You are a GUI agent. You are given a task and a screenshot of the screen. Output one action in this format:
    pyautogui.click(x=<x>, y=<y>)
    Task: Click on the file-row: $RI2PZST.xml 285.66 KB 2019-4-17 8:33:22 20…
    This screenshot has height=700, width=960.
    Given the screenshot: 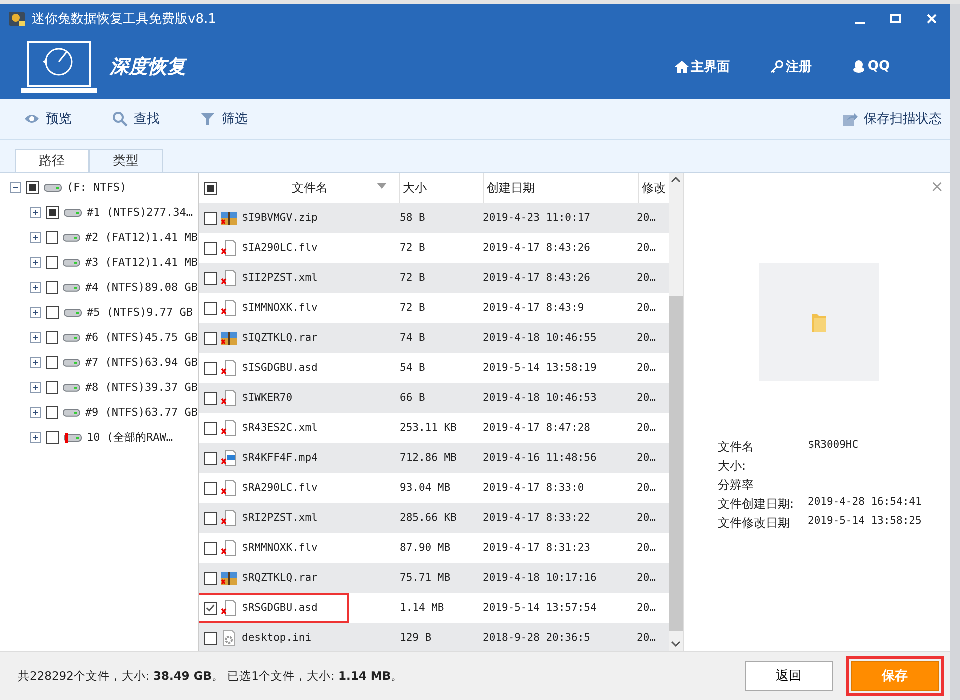 What is the action you would take?
    pyautogui.click(x=434, y=518)
    